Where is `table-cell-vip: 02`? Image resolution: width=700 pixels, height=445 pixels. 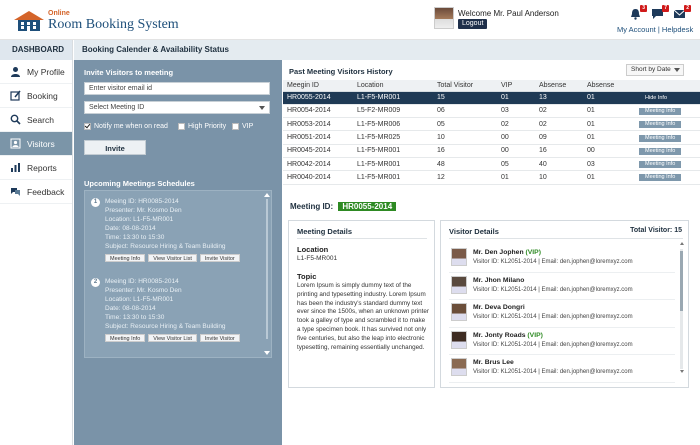 table-cell-vip: 02 is located at coordinates (516, 124).